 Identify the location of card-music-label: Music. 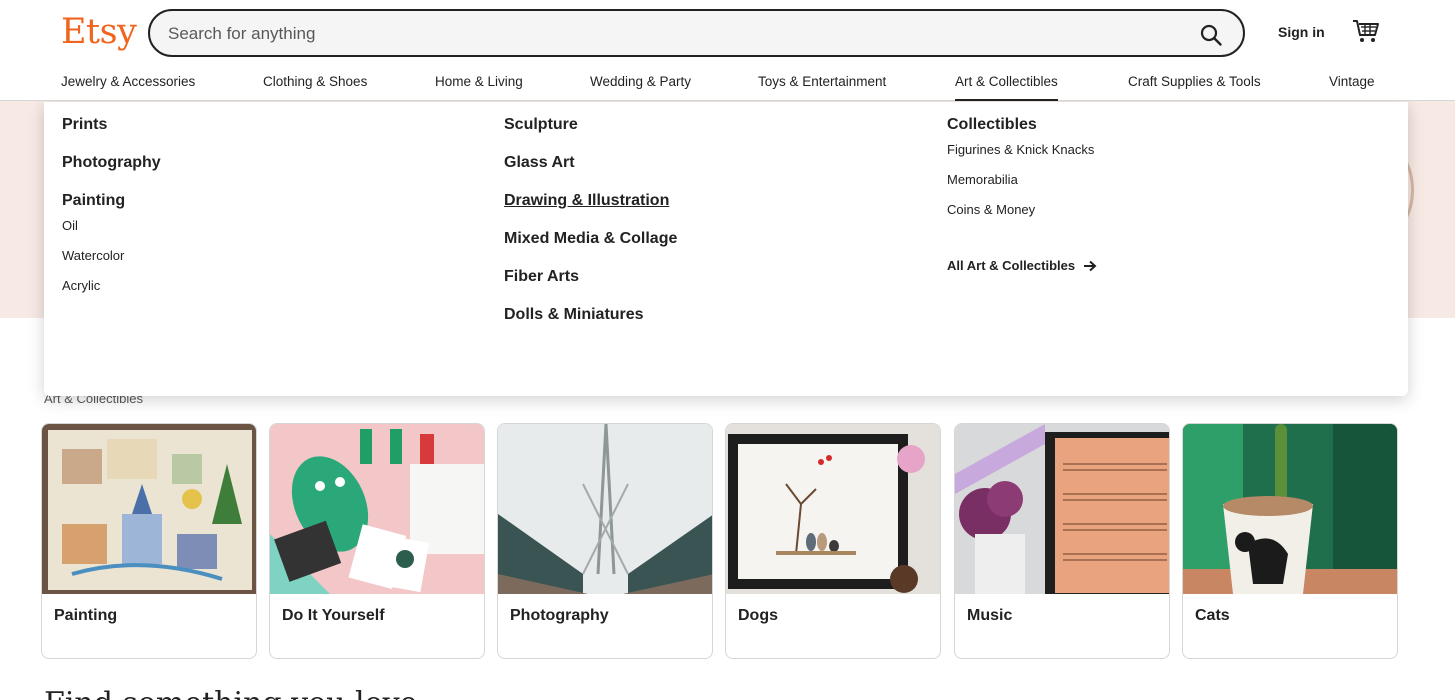
(990, 615).